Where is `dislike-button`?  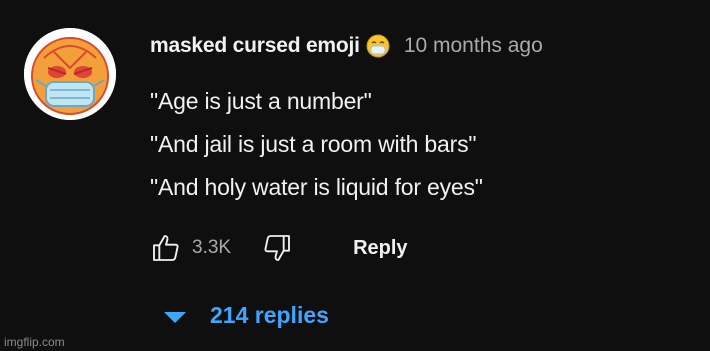 dislike-button is located at coordinates (277, 248).